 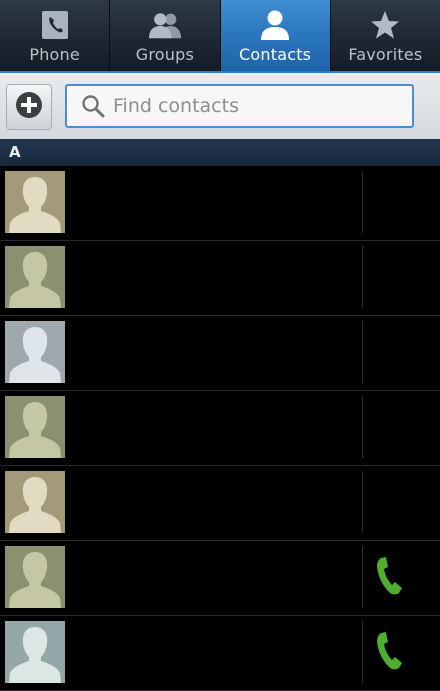 What do you see at coordinates (164, 54) in the screenshot?
I see `tab-label: Groups` at bounding box center [164, 54].